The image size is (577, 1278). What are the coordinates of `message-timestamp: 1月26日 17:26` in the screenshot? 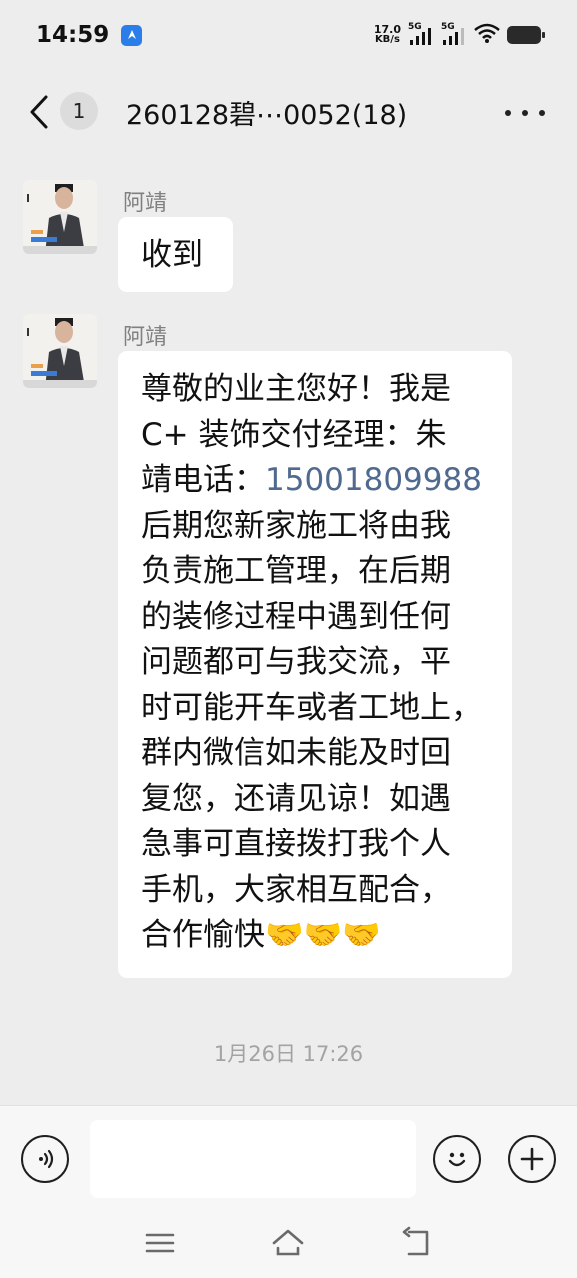 It's located at (288, 1054).